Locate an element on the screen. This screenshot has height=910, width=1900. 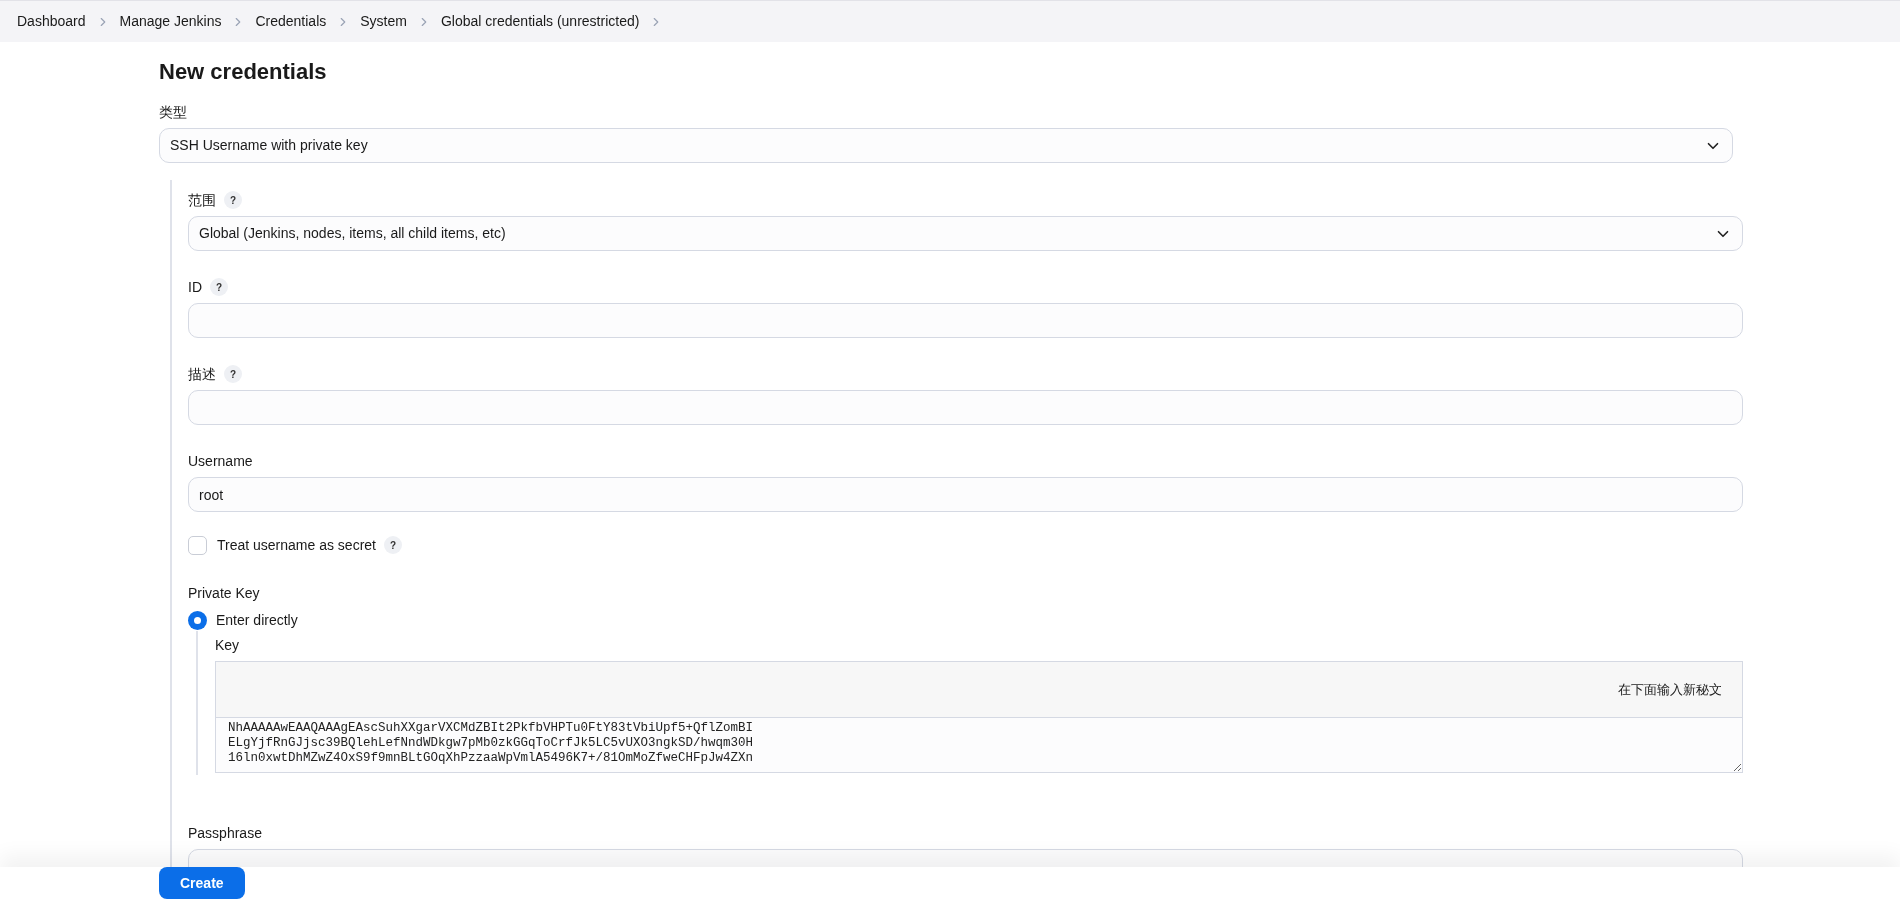
breadcrumb-link: Manage Jenkins is located at coordinates (170, 21).